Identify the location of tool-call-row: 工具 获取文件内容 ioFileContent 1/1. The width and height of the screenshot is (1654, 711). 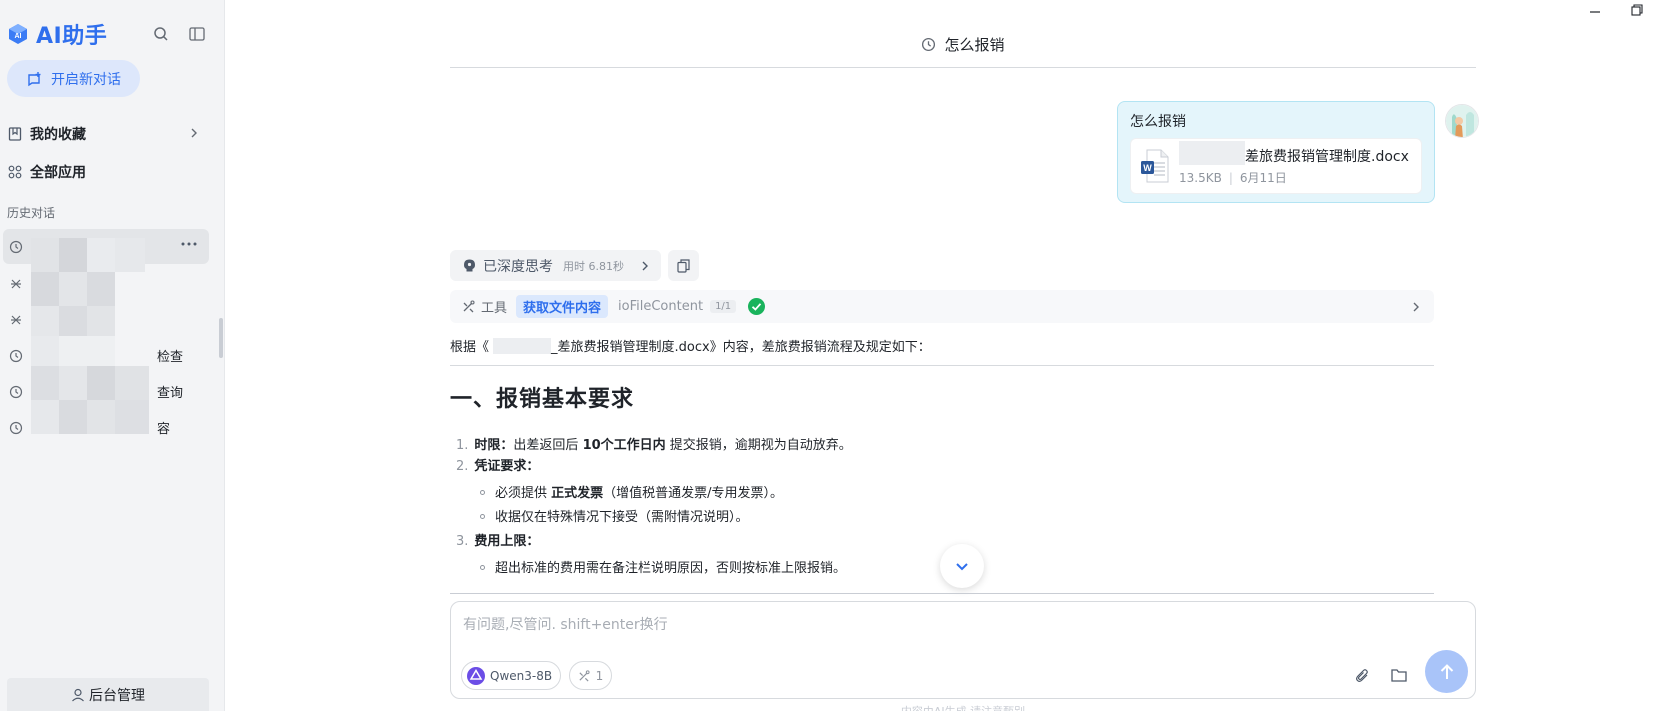
(942, 306).